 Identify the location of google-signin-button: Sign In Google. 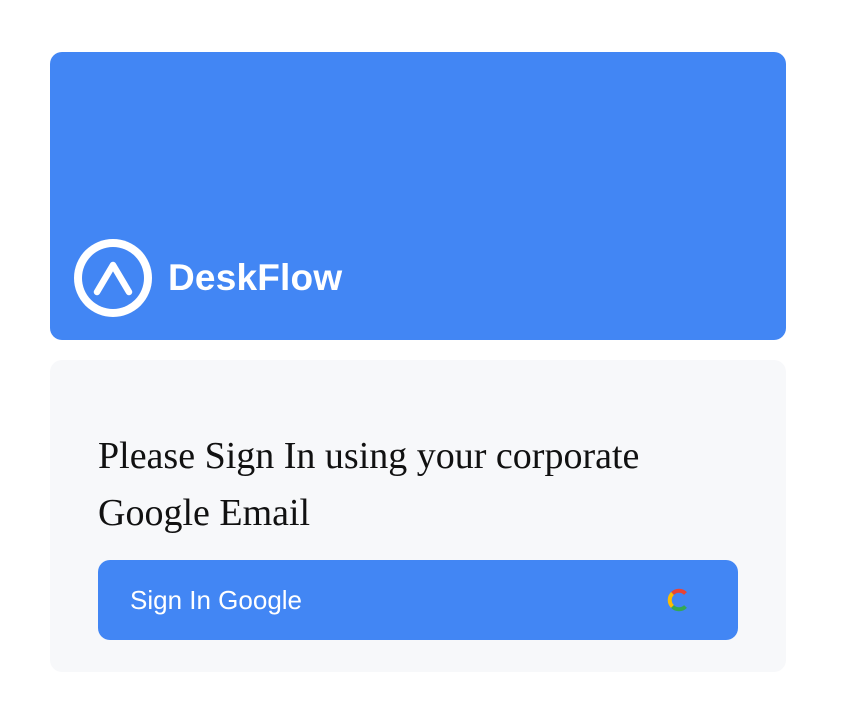
(418, 600).